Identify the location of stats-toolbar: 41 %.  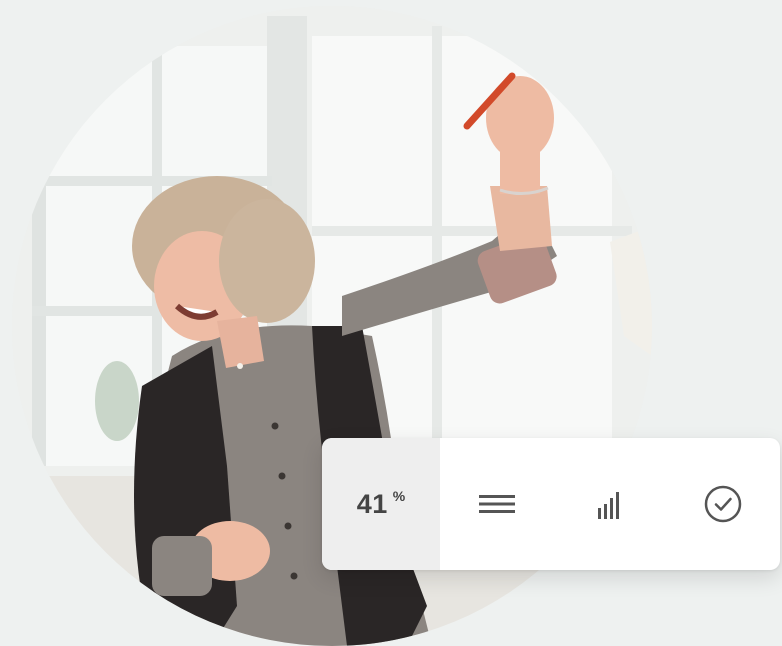
(551, 504).